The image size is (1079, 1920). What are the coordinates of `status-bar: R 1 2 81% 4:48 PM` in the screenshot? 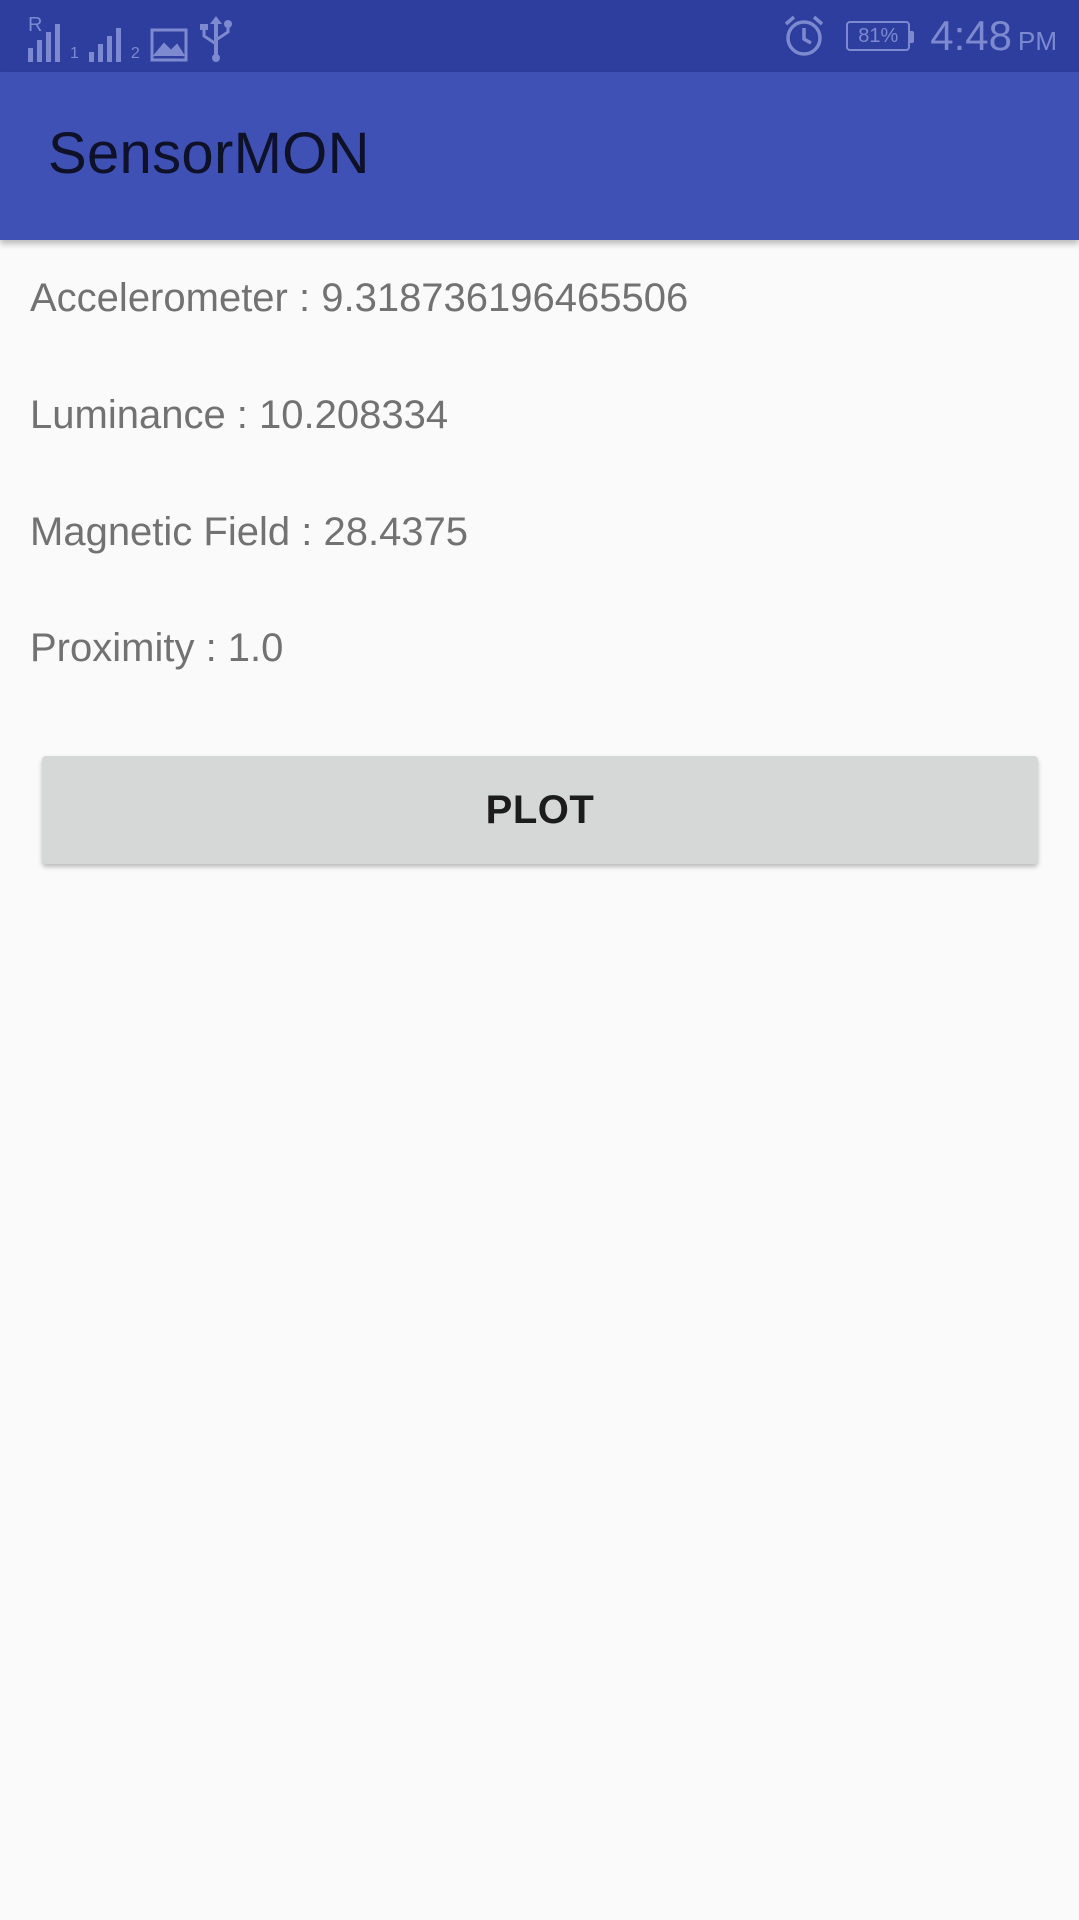 It's located at (539, 36).